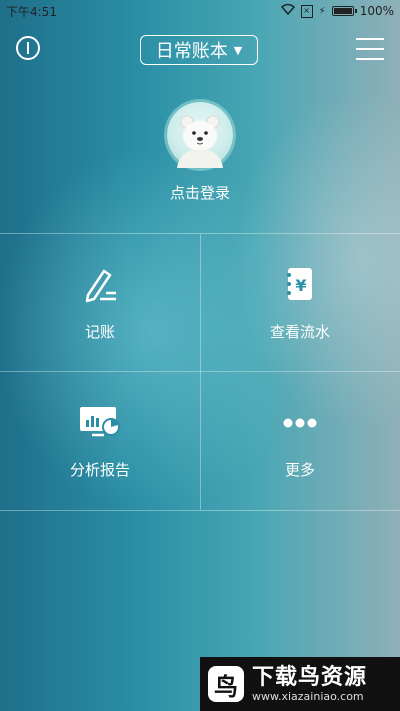 This screenshot has height=711, width=400. I want to click on info-icon, so click(28, 48).